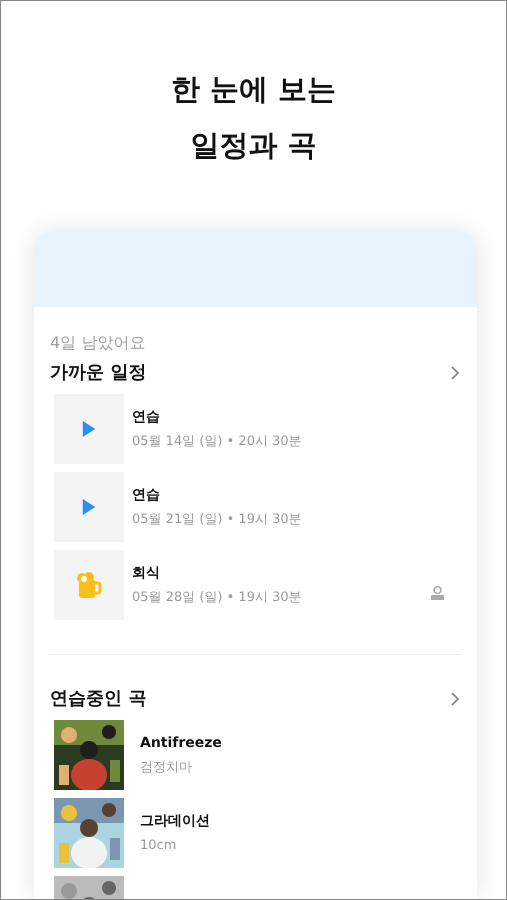 Image resolution: width=507 pixels, height=900 pixels. Describe the element at coordinates (217, 519) in the screenshot. I see `schedule-datetime: 05월 21일 (일) • 19시 30분` at that location.